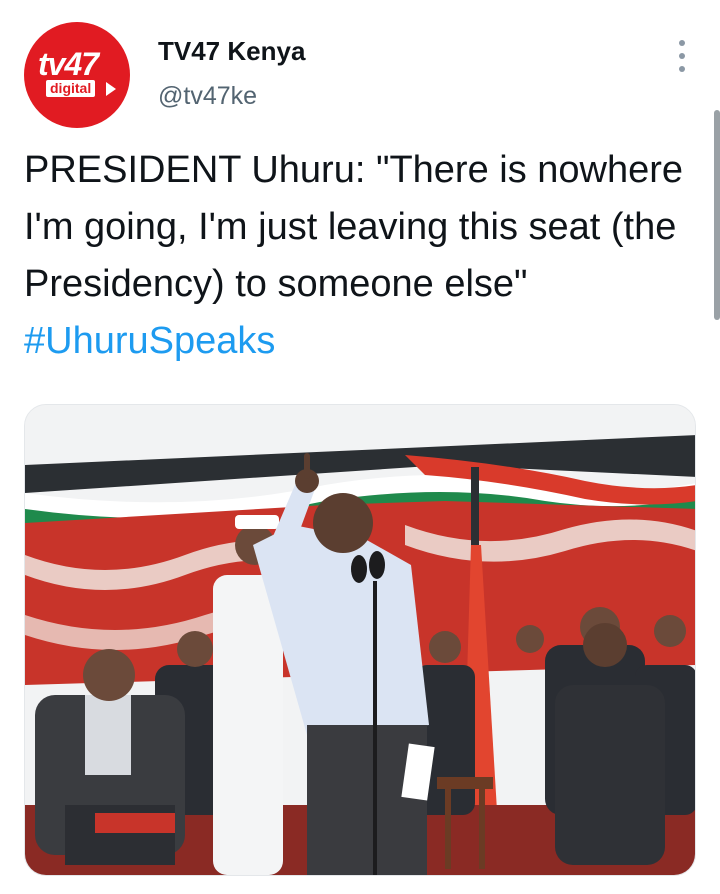 This screenshot has height=894, width=720. Describe the element at coordinates (360, 77) in the screenshot. I see `tweet-header: tv47 digital TV47 Kenya @tv47ke` at that location.